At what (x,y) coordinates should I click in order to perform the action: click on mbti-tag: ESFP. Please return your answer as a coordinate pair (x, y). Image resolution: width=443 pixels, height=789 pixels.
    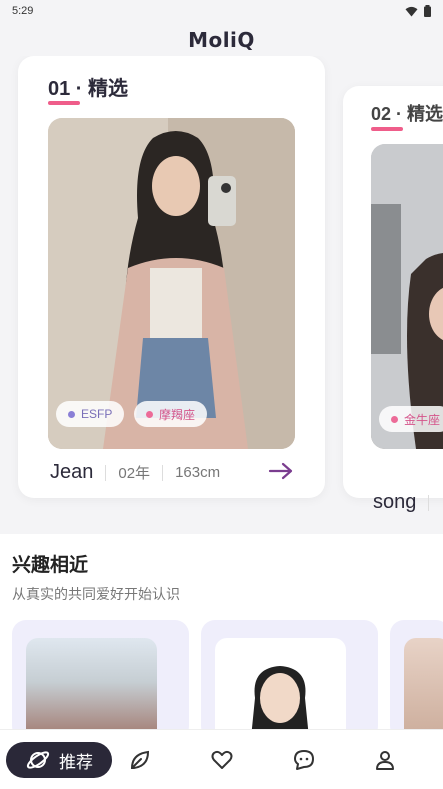
    Looking at the image, I should click on (90, 414).